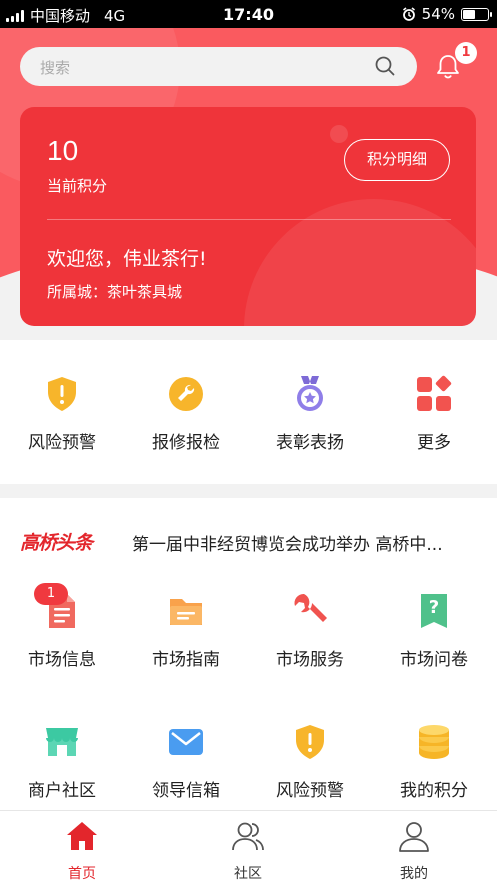  I want to click on service-label: 我的积分, so click(434, 791).